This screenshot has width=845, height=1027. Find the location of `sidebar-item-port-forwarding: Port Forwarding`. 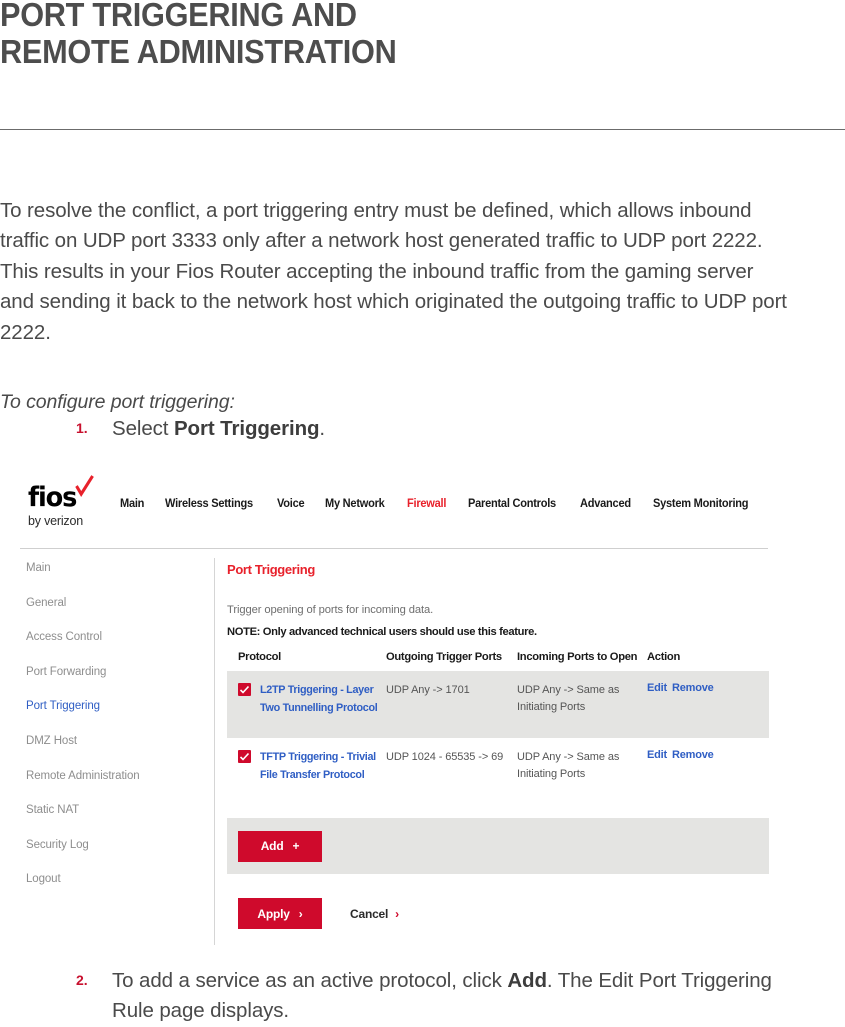

sidebar-item-port-forwarding: Port Forwarding is located at coordinates (114, 672).